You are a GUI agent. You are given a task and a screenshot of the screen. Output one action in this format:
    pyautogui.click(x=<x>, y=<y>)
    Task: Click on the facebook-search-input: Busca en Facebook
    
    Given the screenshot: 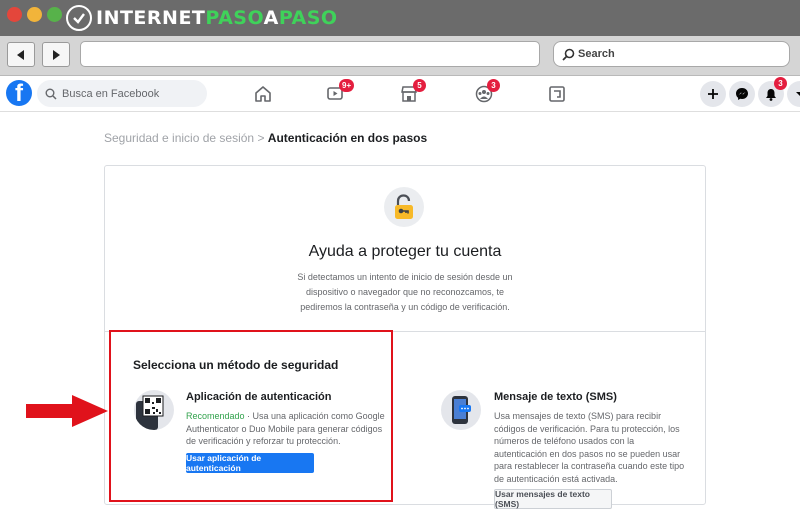 What is the action you would take?
    pyautogui.click(x=122, y=93)
    